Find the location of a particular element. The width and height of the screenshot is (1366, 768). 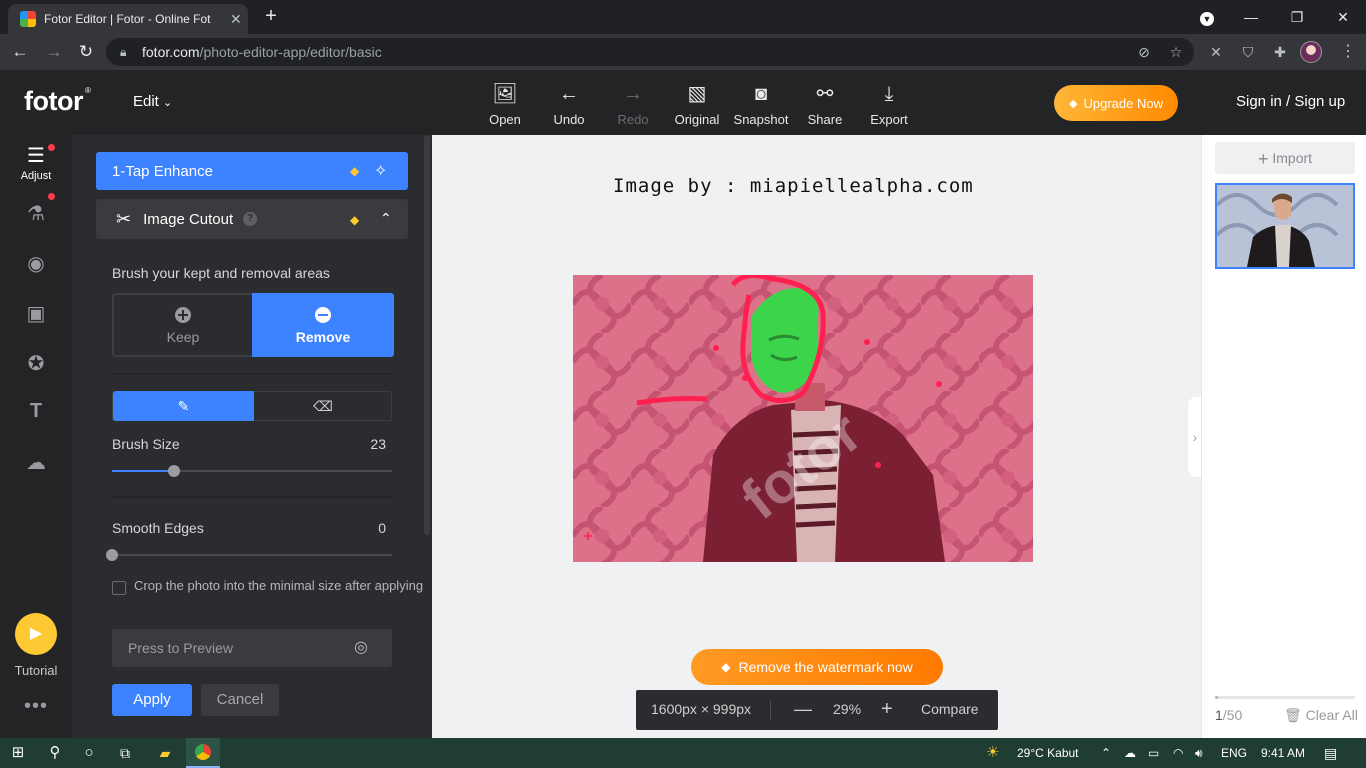

brush-size-value: 23 is located at coordinates (378, 444).